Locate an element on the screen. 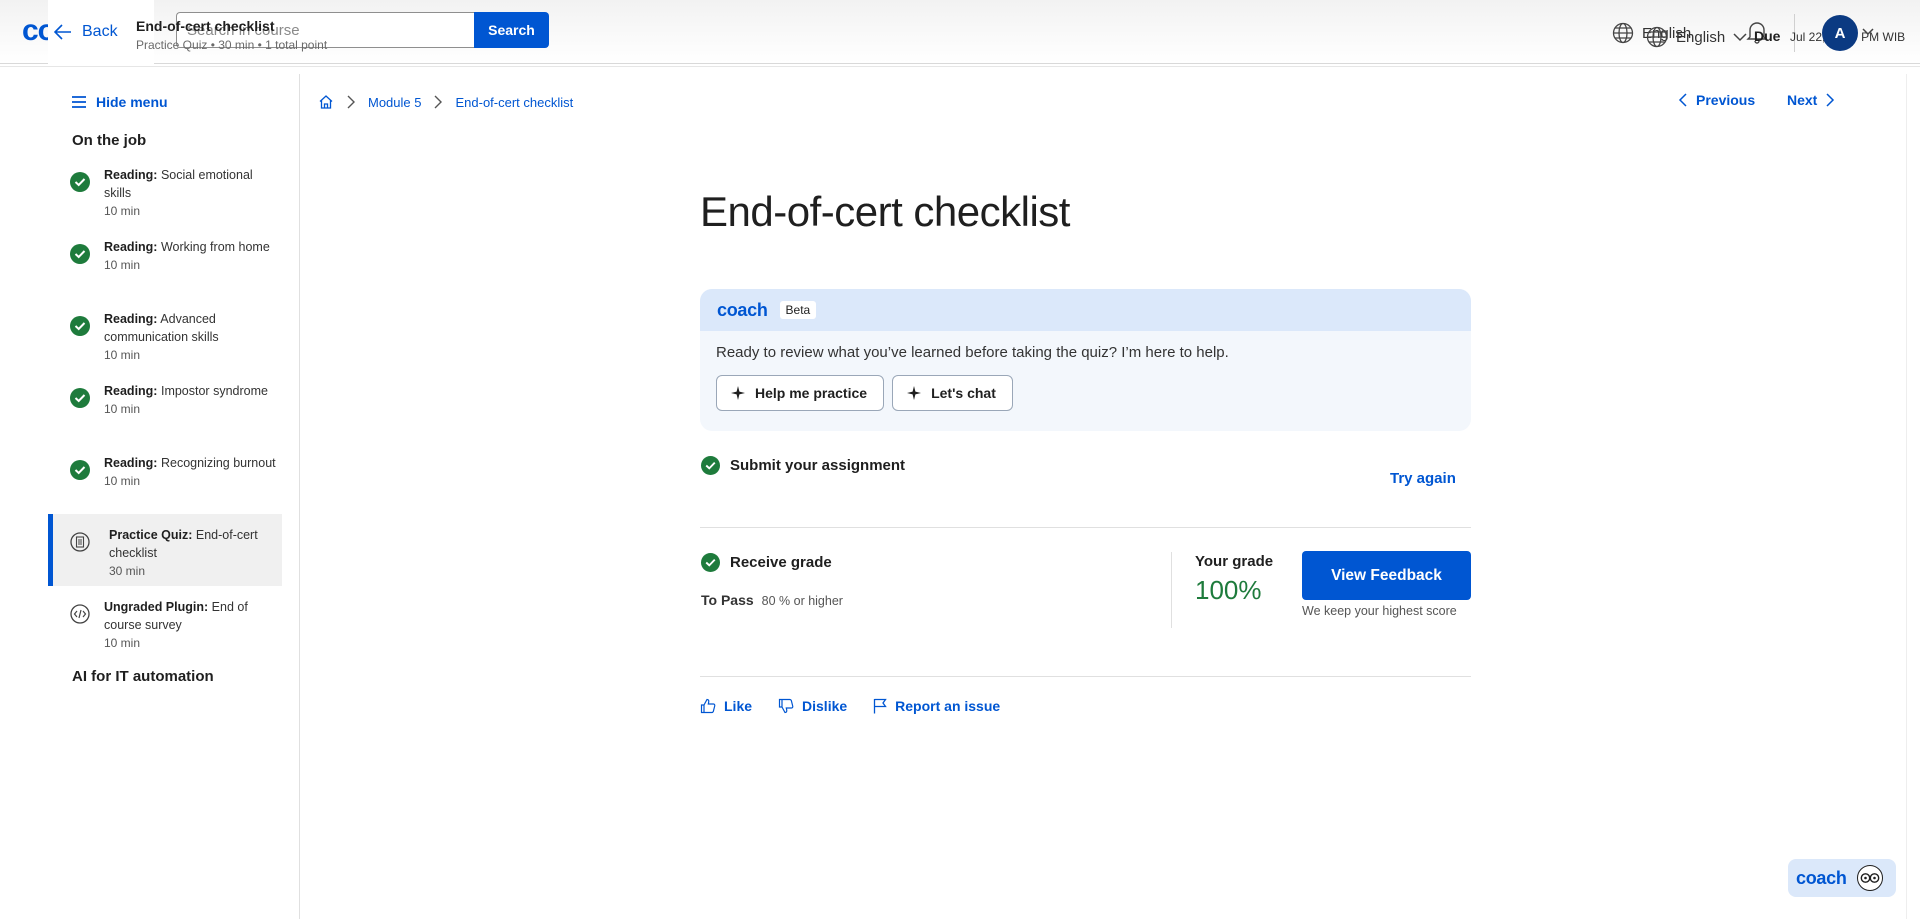  submit-assignment-row: Submit your assignment is located at coordinates (803, 465).